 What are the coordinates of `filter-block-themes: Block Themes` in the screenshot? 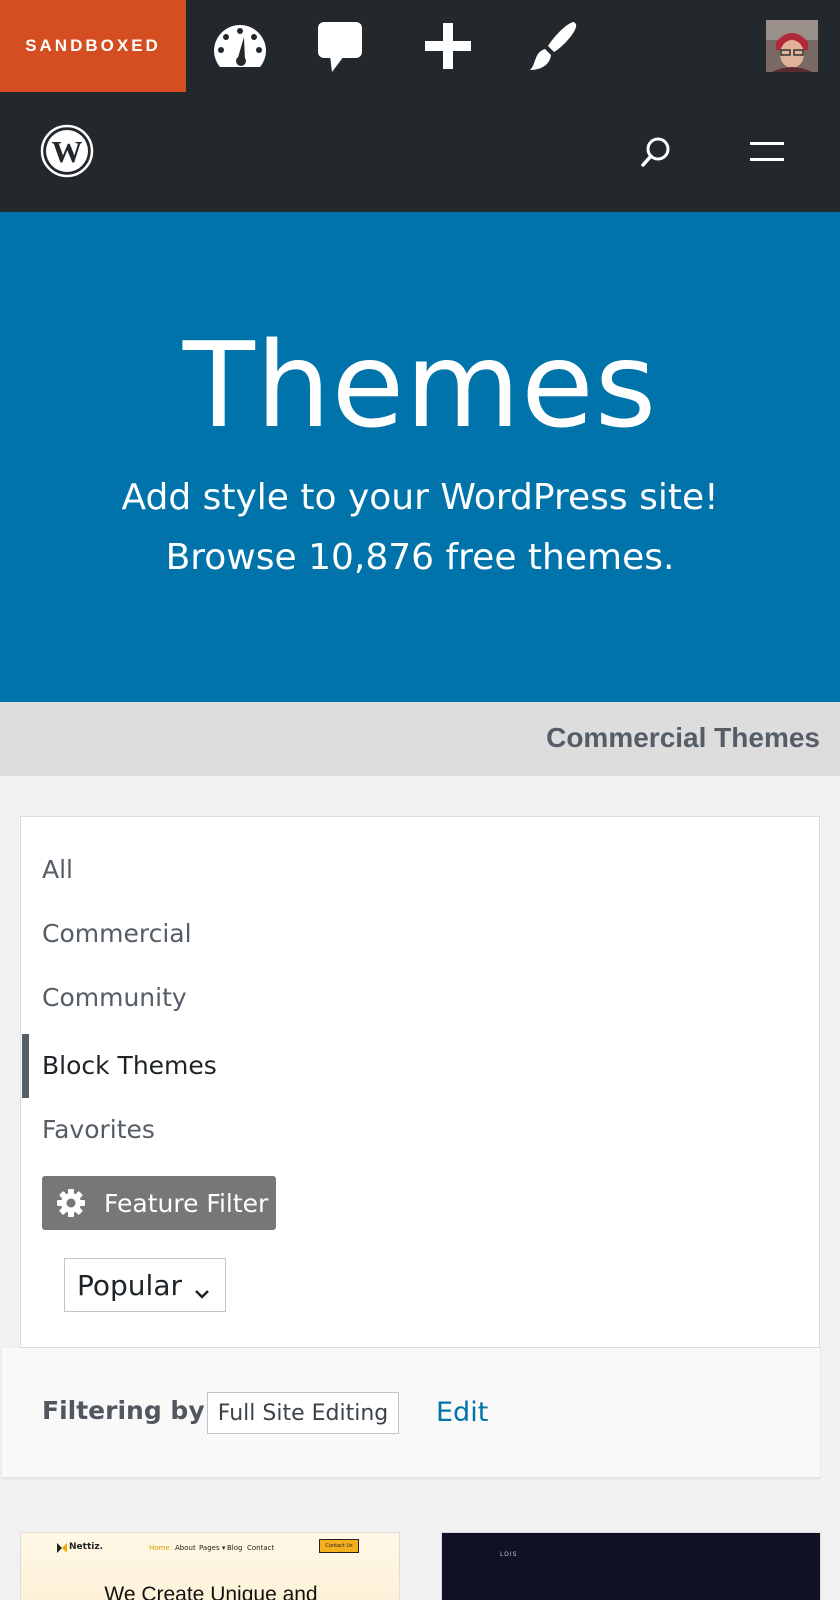 It's located at (129, 1066).